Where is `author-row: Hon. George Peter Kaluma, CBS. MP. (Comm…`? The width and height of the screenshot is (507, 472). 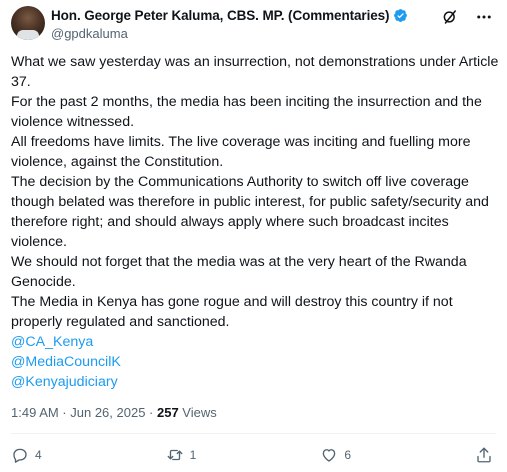
author-row: Hon. George Peter Kaluma, CBS. MP. (Comm… is located at coordinates (229, 15).